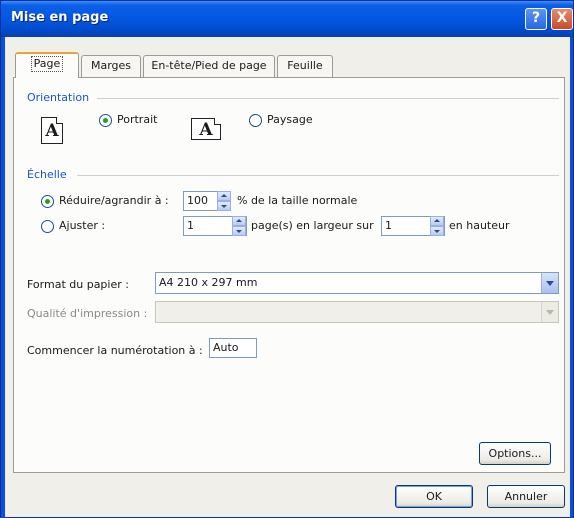  I want to click on landscape-page-icon: A, so click(206, 129).